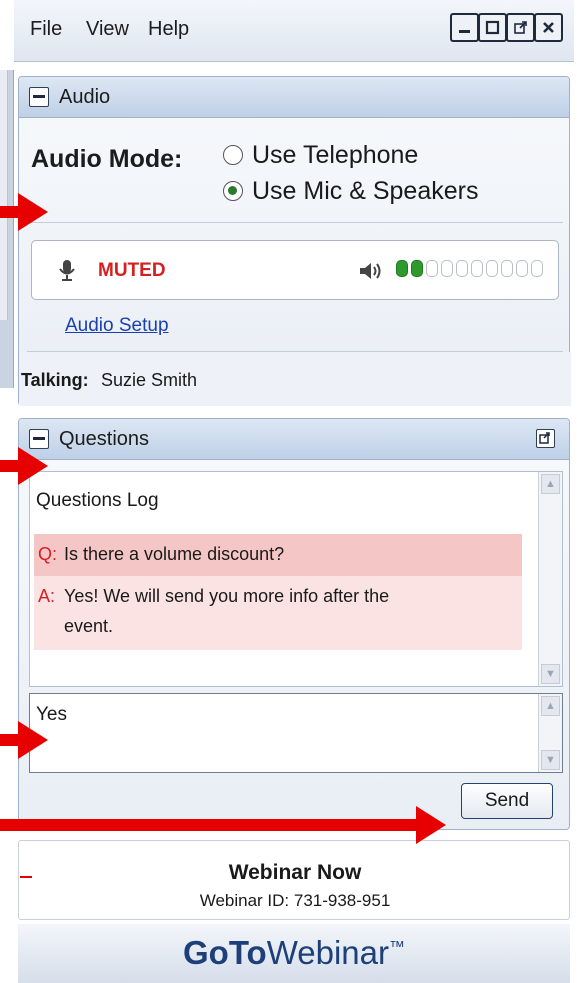 The width and height of the screenshot is (586, 983). I want to click on question-prefix: Q:, so click(48, 554).